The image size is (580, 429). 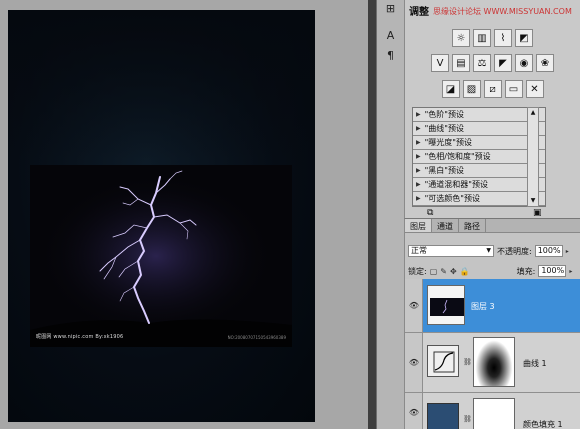 I want to click on scroll-track, so click(x=533, y=157).